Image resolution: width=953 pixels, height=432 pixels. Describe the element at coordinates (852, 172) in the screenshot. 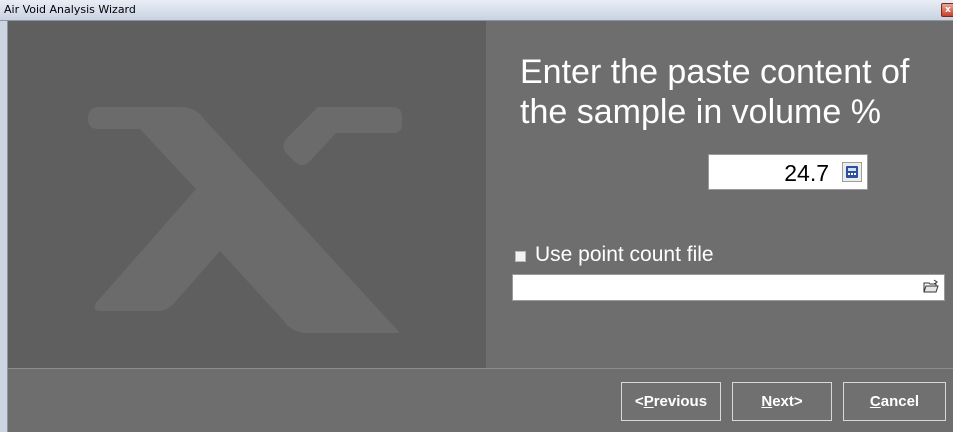

I see `calculator-icon` at that location.